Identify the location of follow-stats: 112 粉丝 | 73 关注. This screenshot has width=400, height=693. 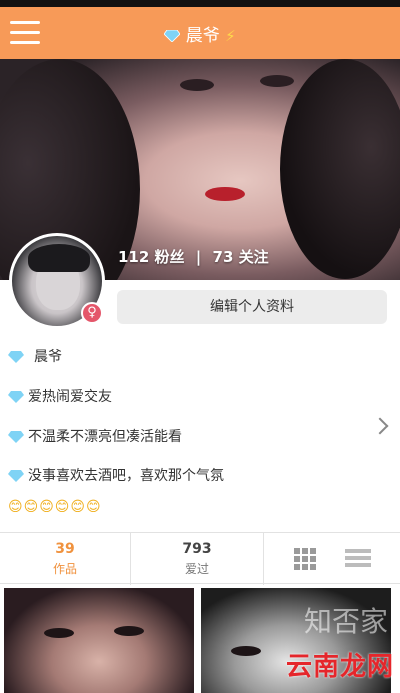
(193, 256).